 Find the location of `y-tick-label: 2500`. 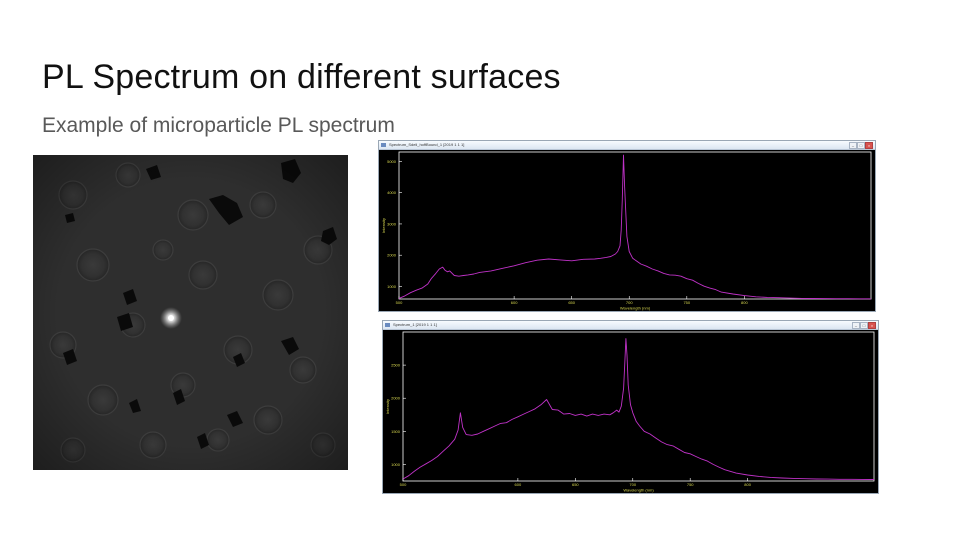

y-tick-label: 2500 is located at coordinates (396, 365).